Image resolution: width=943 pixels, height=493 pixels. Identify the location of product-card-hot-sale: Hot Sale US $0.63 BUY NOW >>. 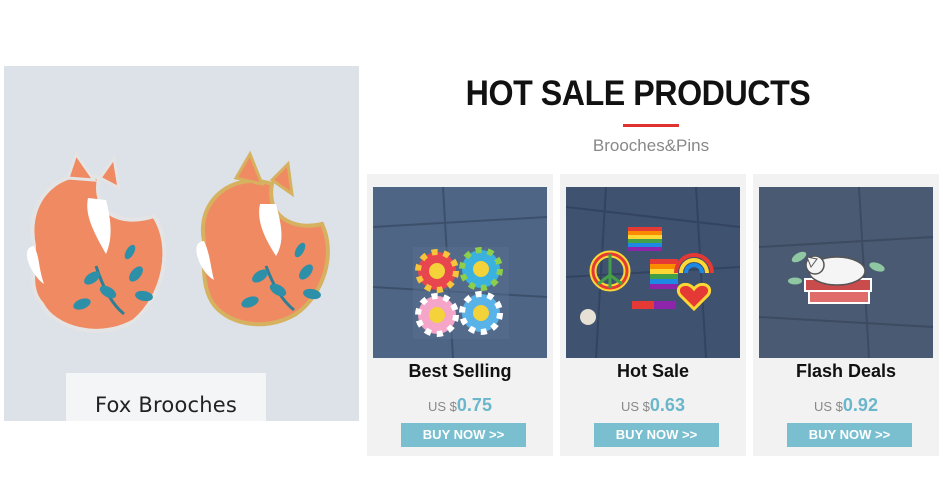
(653, 315).